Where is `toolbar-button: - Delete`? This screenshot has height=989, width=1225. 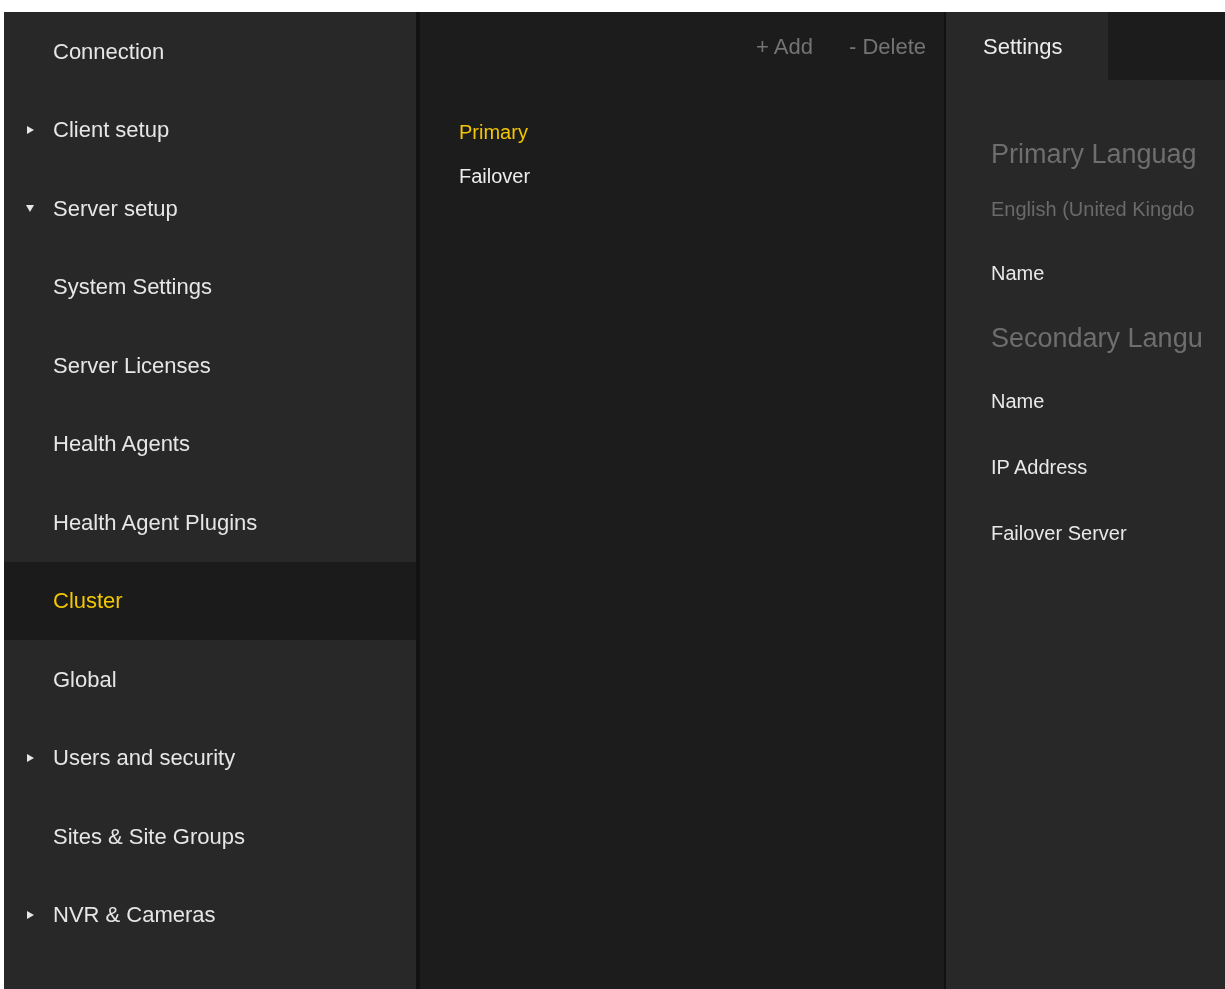 toolbar-button: - Delete is located at coordinates (887, 46).